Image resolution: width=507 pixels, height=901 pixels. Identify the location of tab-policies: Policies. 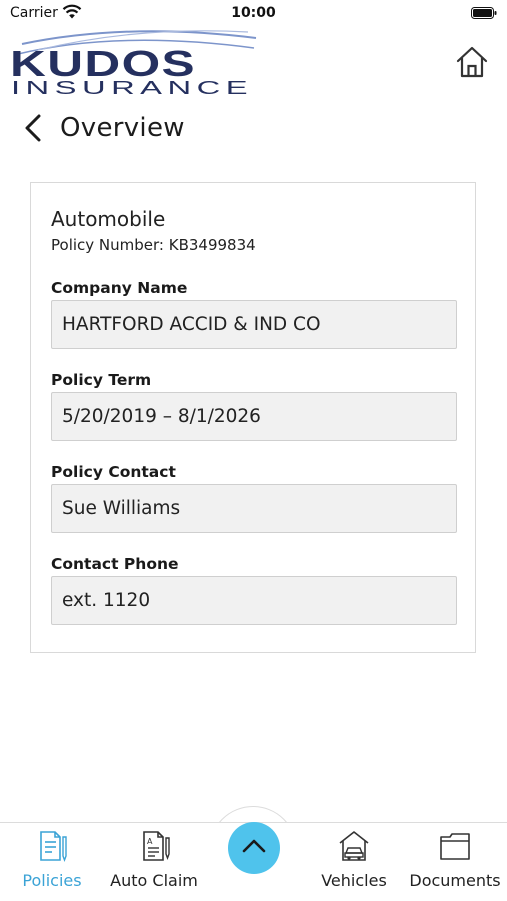
(52, 862).